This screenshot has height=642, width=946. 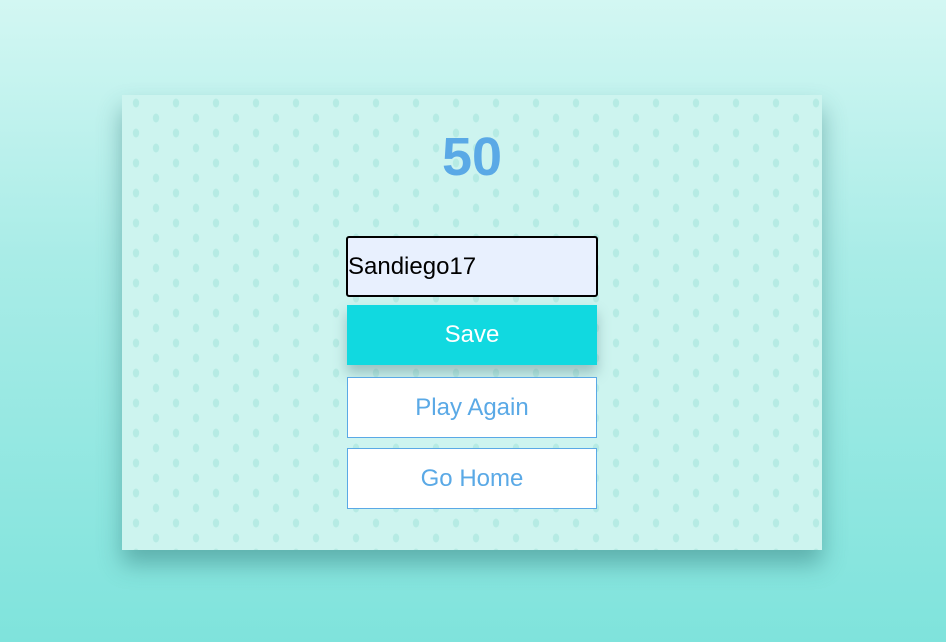 I want to click on play-again-button: Play Again, so click(x=472, y=407).